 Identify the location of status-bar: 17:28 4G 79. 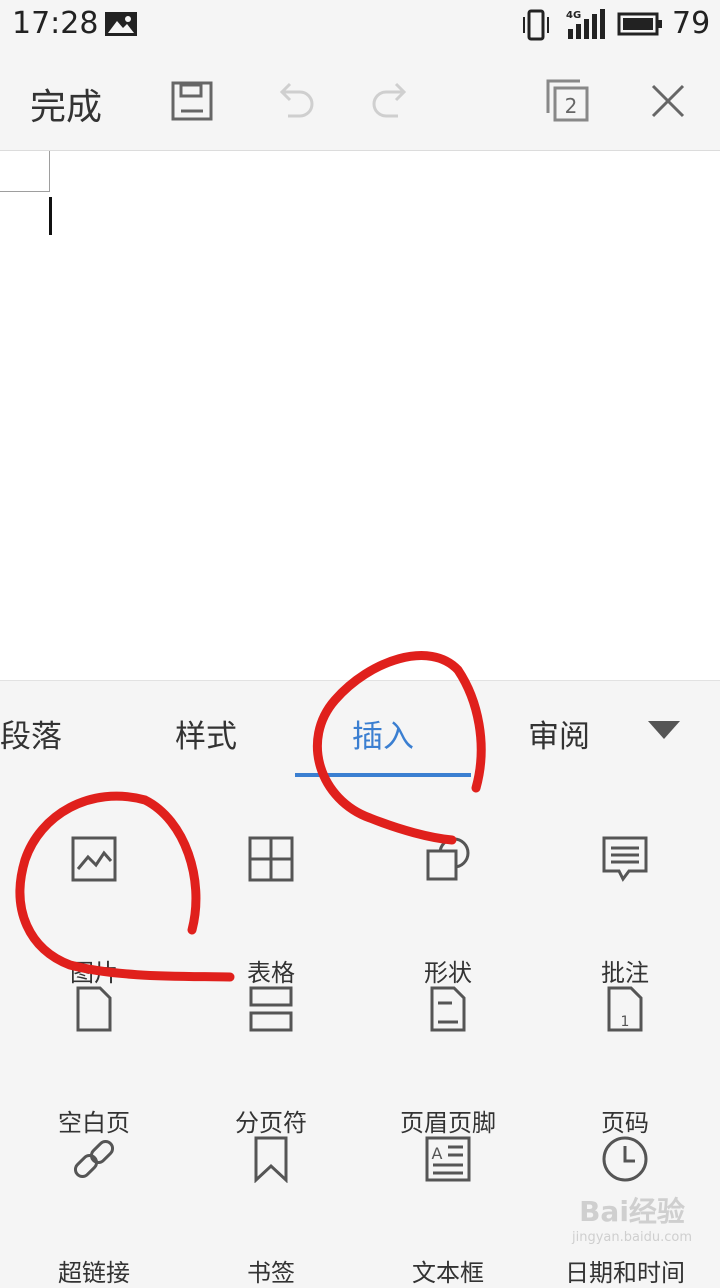
(360, 25).